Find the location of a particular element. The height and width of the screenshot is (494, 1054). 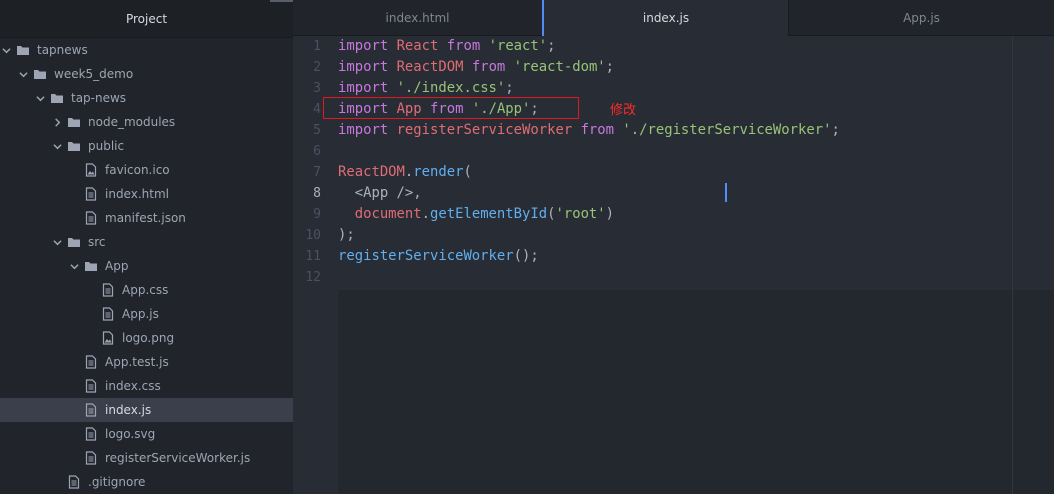

tree-file-app-css: App.css is located at coordinates (146, 290).